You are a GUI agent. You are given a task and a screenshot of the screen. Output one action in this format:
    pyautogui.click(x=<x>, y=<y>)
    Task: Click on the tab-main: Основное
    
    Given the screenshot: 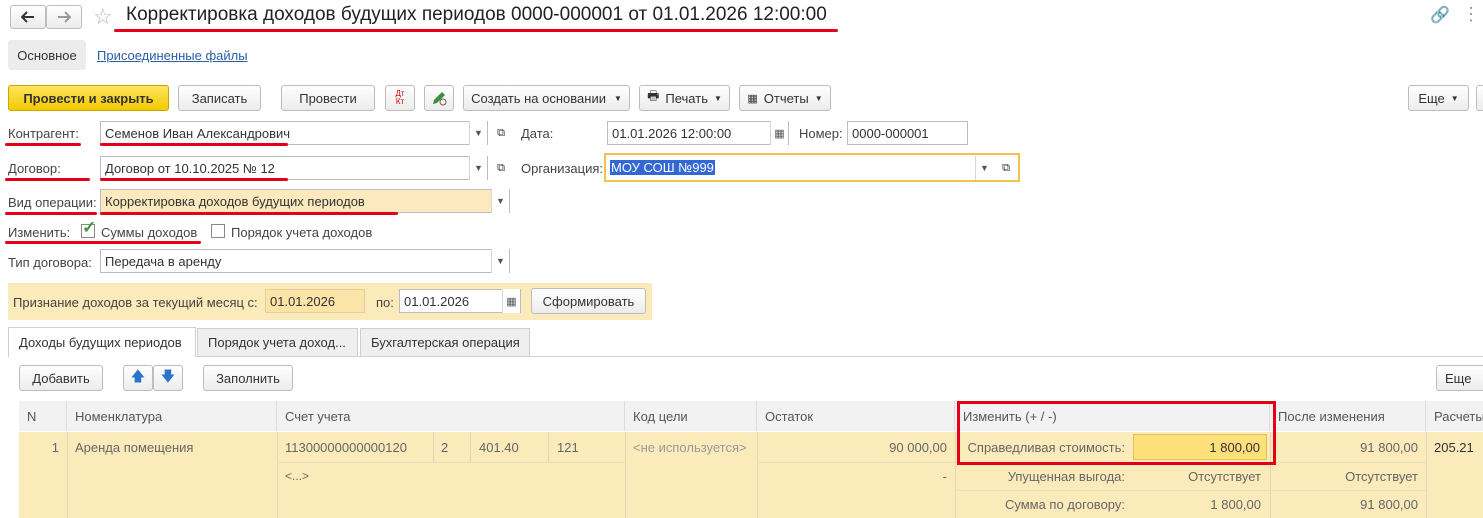 What is the action you would take?
    pyautogui.click(x=47, y=55)
    